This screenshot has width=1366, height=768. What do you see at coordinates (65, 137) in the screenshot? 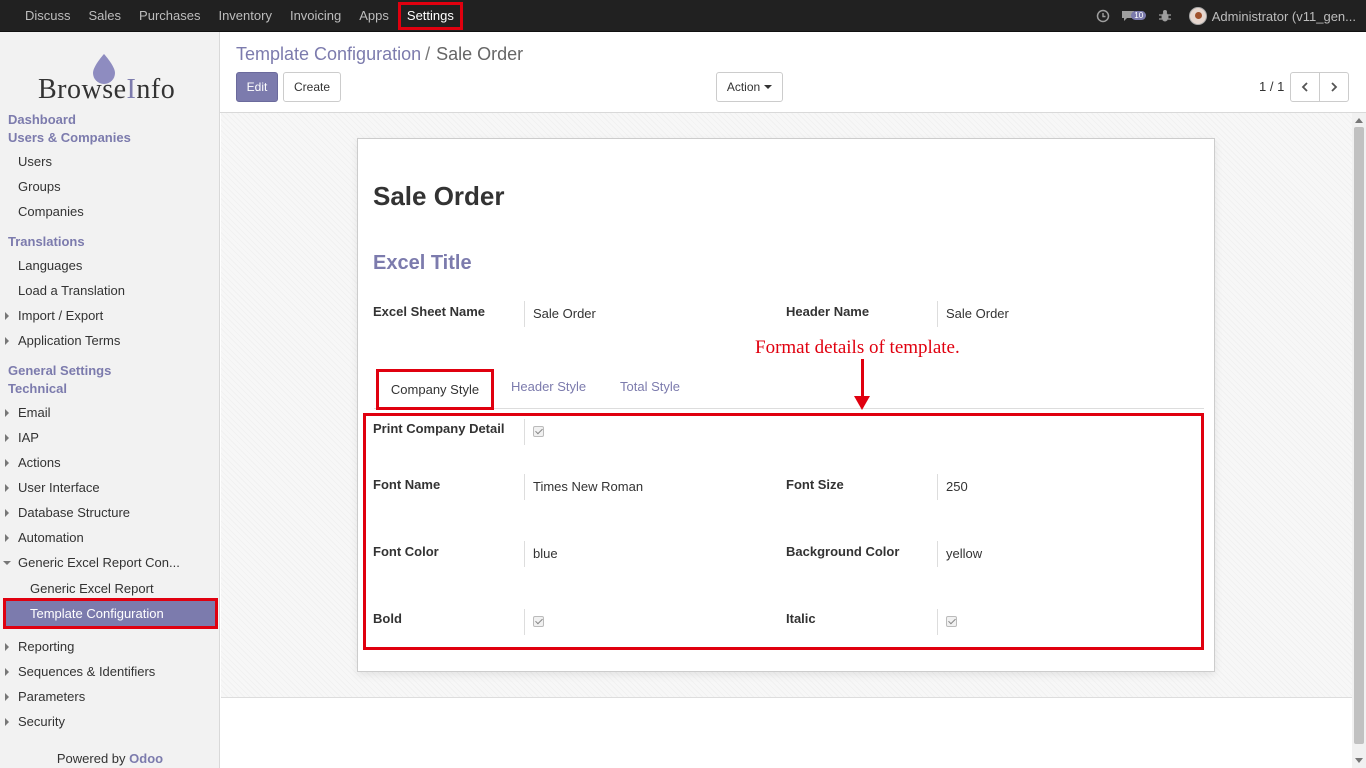
I see `sidebar-item-users-companies: Users & Companies` at bounding box center [65, 137].